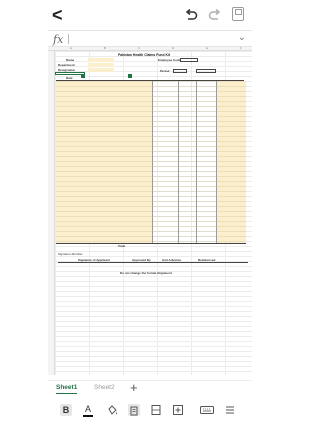 This screenshot has width=320, height=424. Describe the element at coordinates (150, 15) in the screenshot. I see `top-toolbar: <` at that location.